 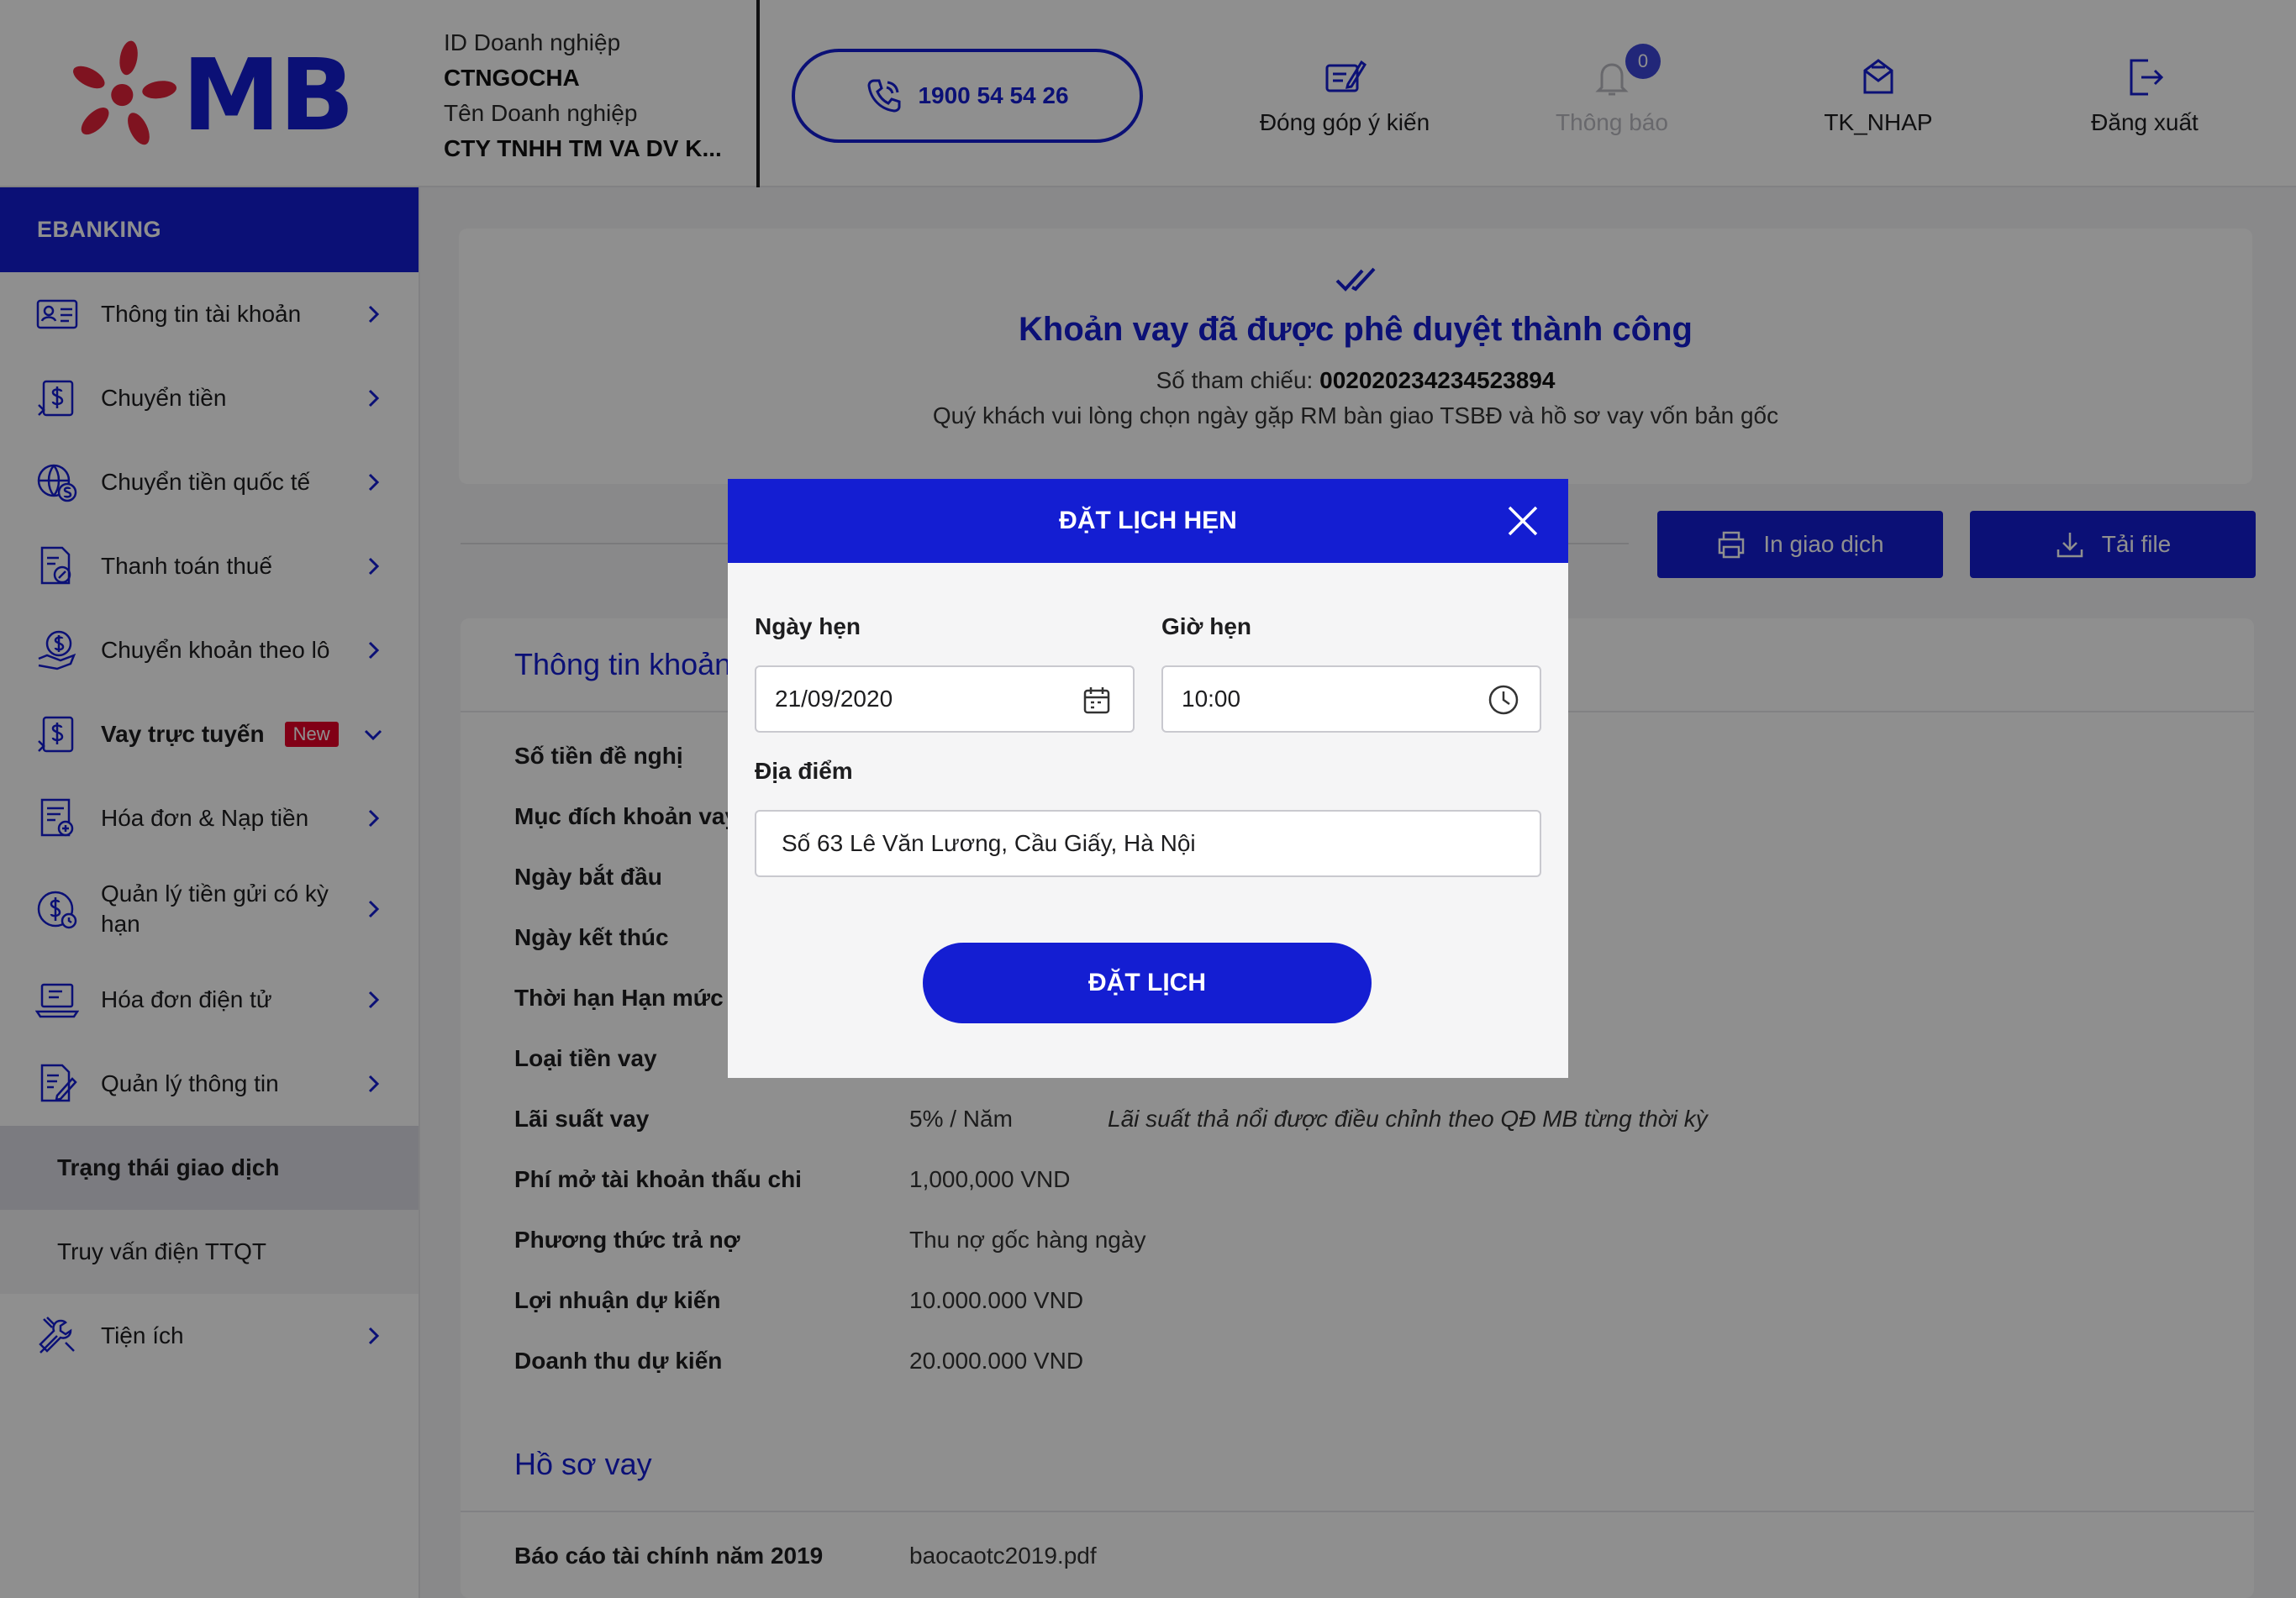 I want to click on calendar-icon, so click(x=1097, y=700).